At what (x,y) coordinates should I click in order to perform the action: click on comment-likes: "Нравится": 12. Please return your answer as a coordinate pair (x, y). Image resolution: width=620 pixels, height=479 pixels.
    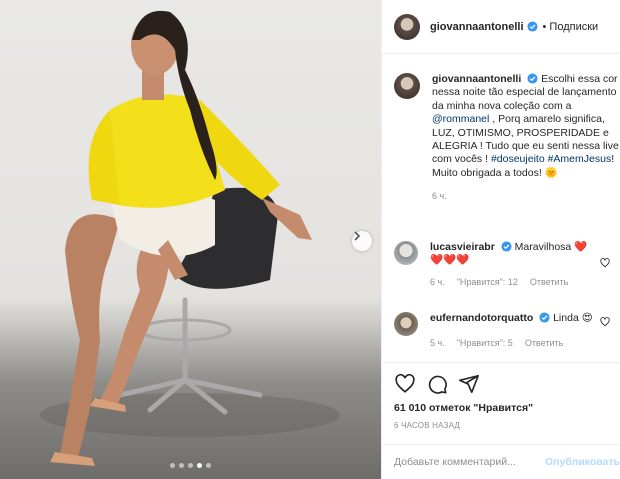
    Looking at the image, I should click on (487, 282).